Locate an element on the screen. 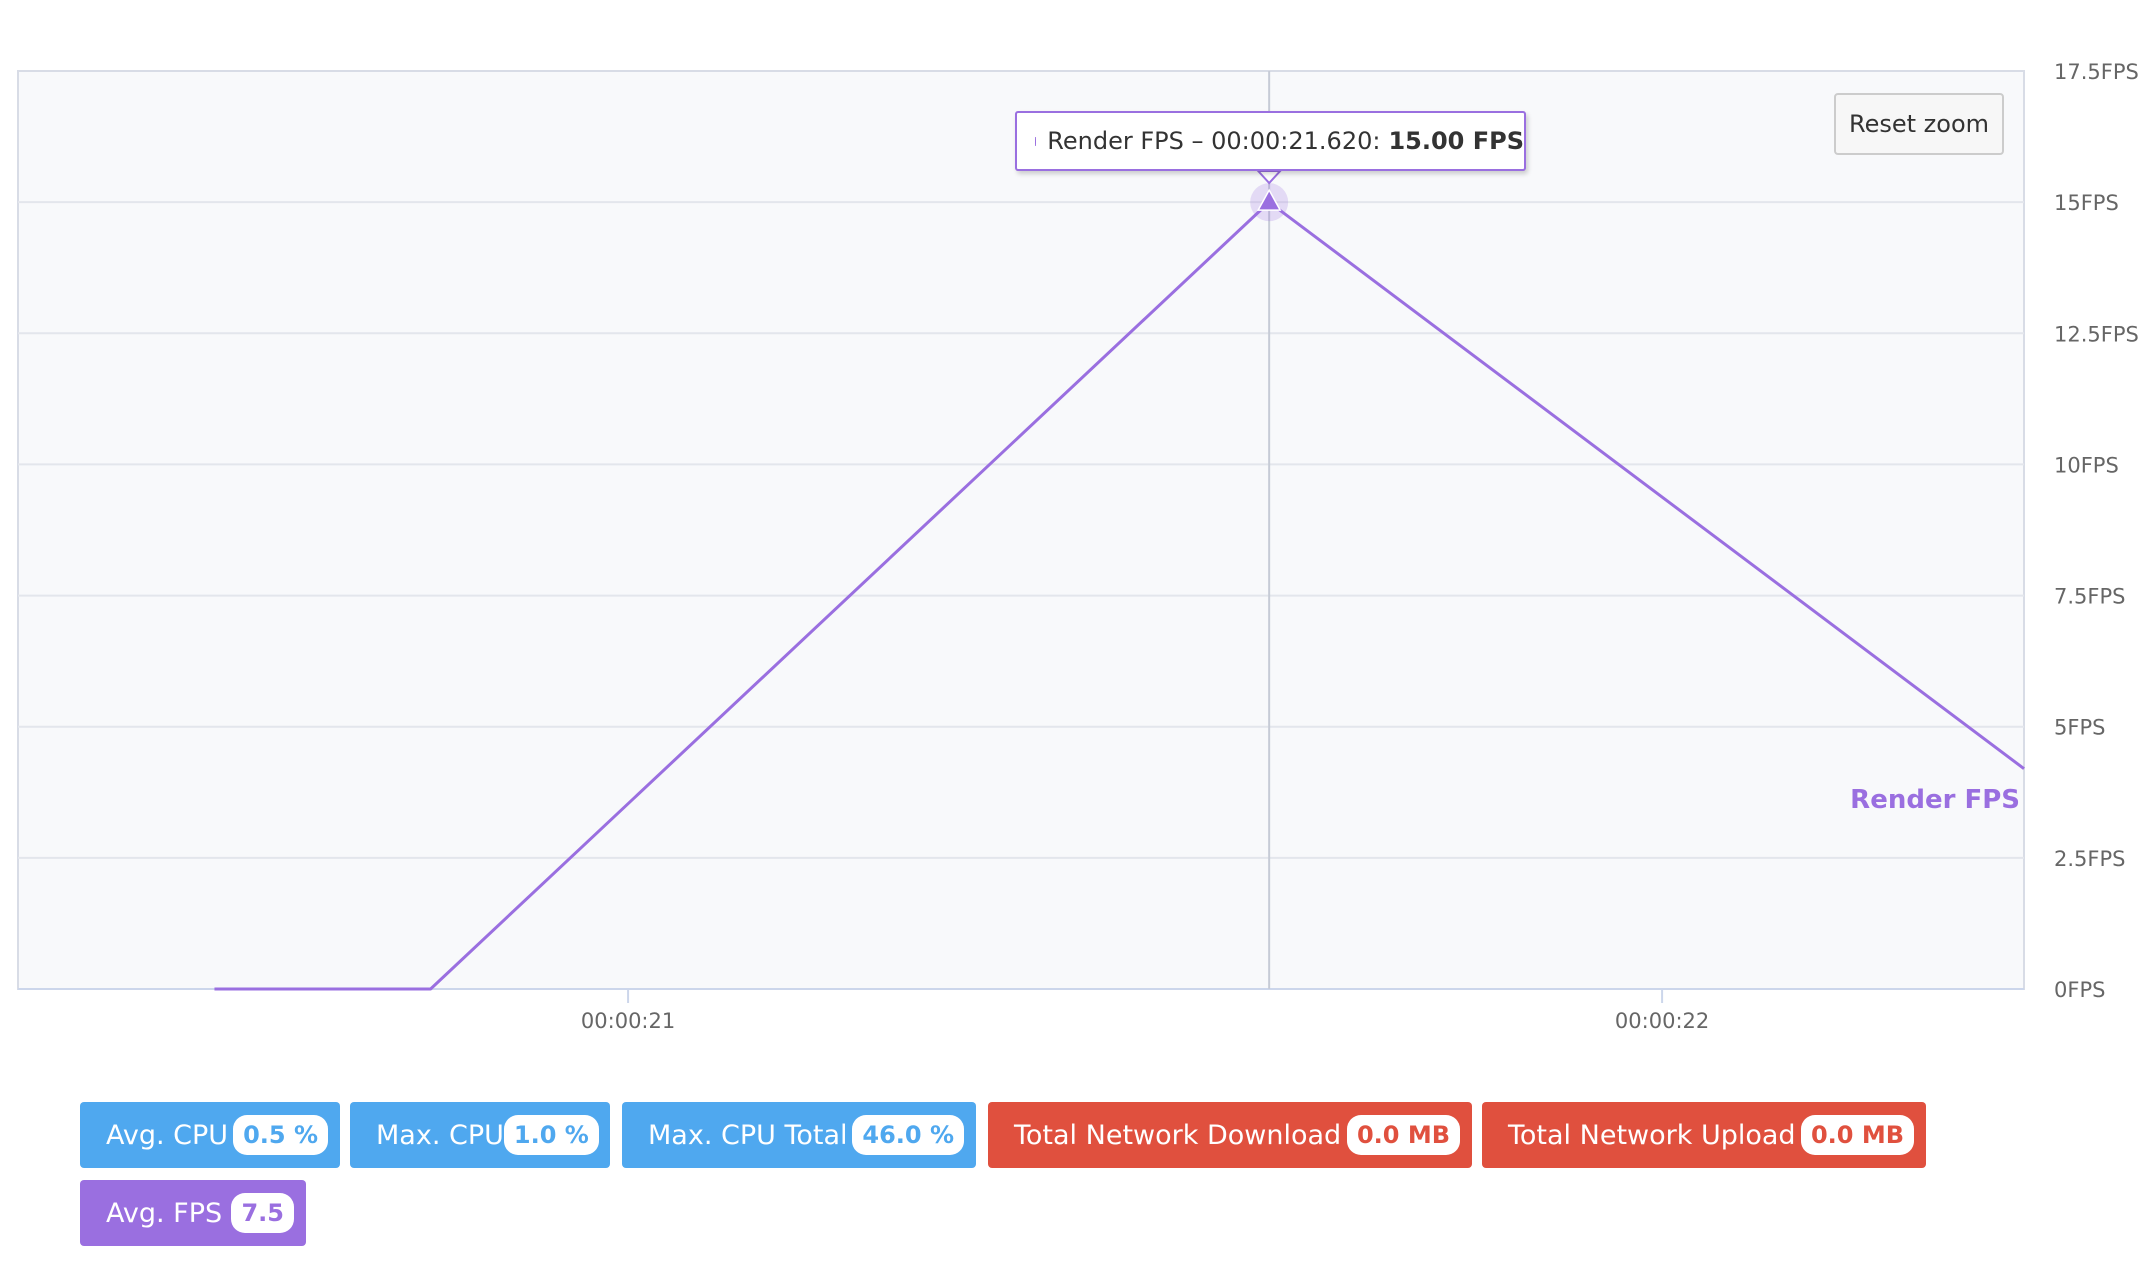  y-tick-label: 7.5FPS is located at coordinates (2089, 597).